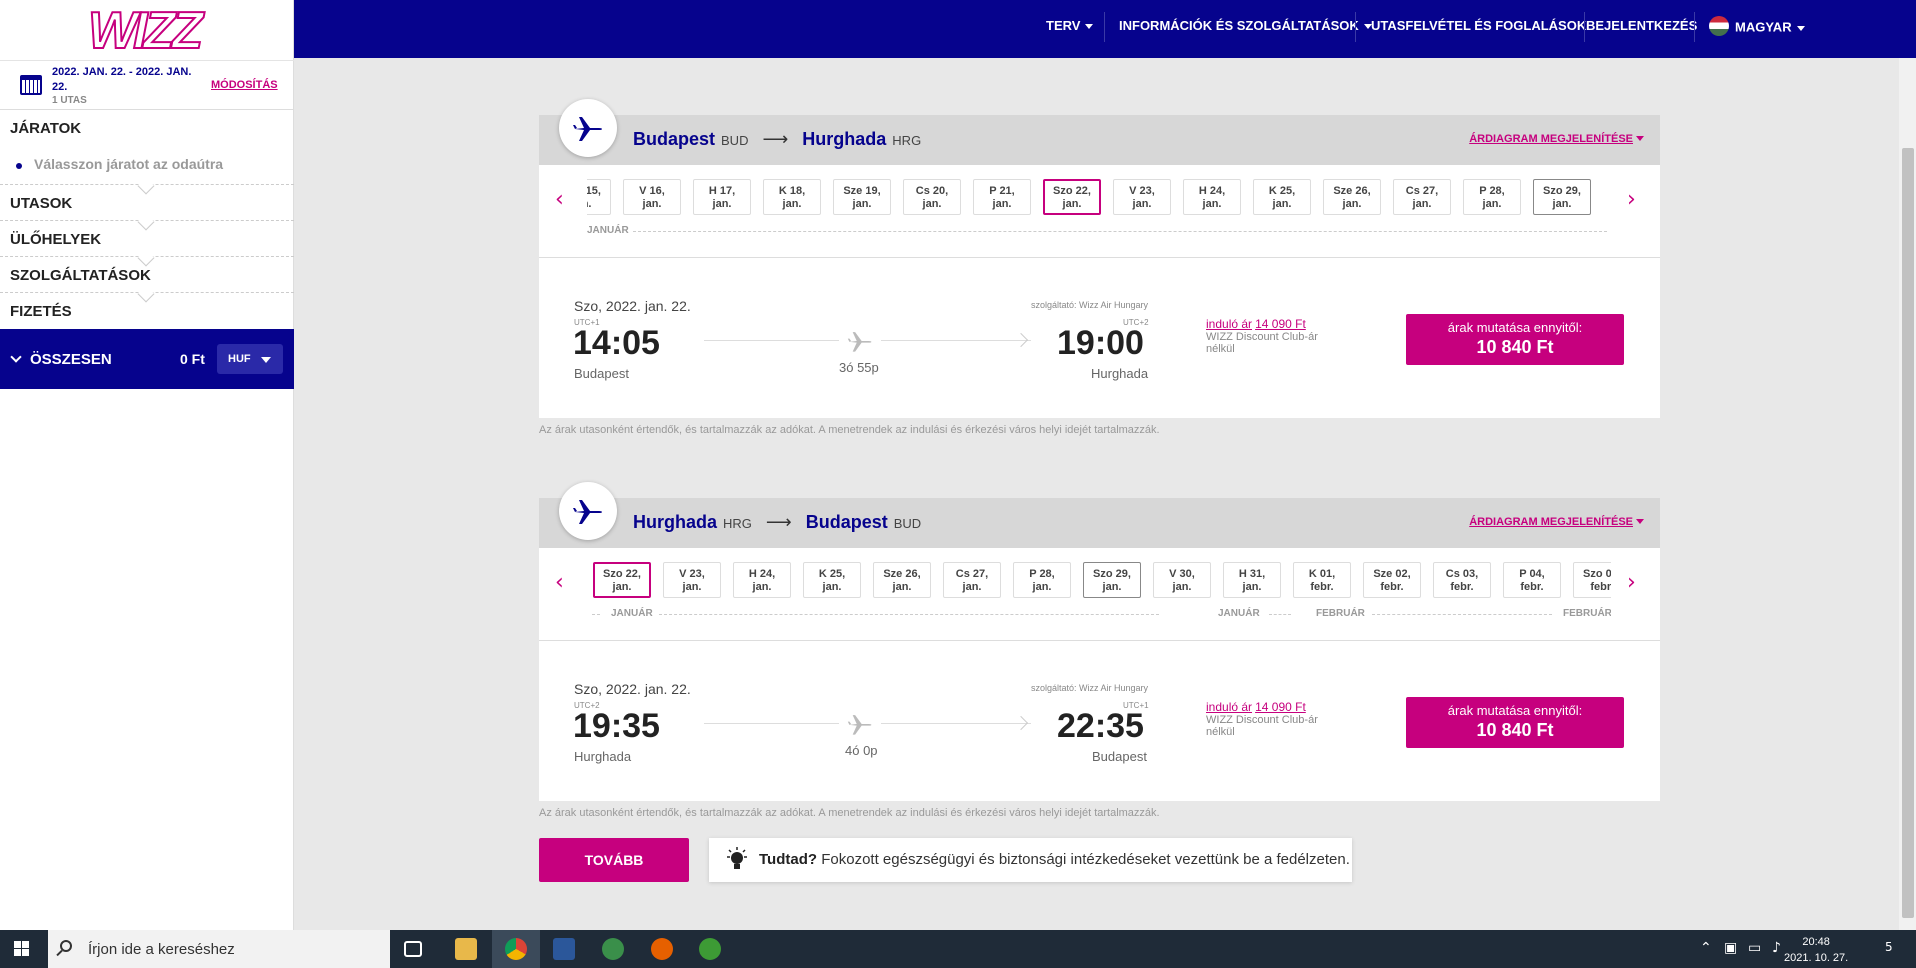 Image resolution: width=1916 pixels, height=968 pixels. What do you see at coordinates (788, 859) in the screenshot?
I see `tip-title: Tudtad?` at bounding box center [788, 859].